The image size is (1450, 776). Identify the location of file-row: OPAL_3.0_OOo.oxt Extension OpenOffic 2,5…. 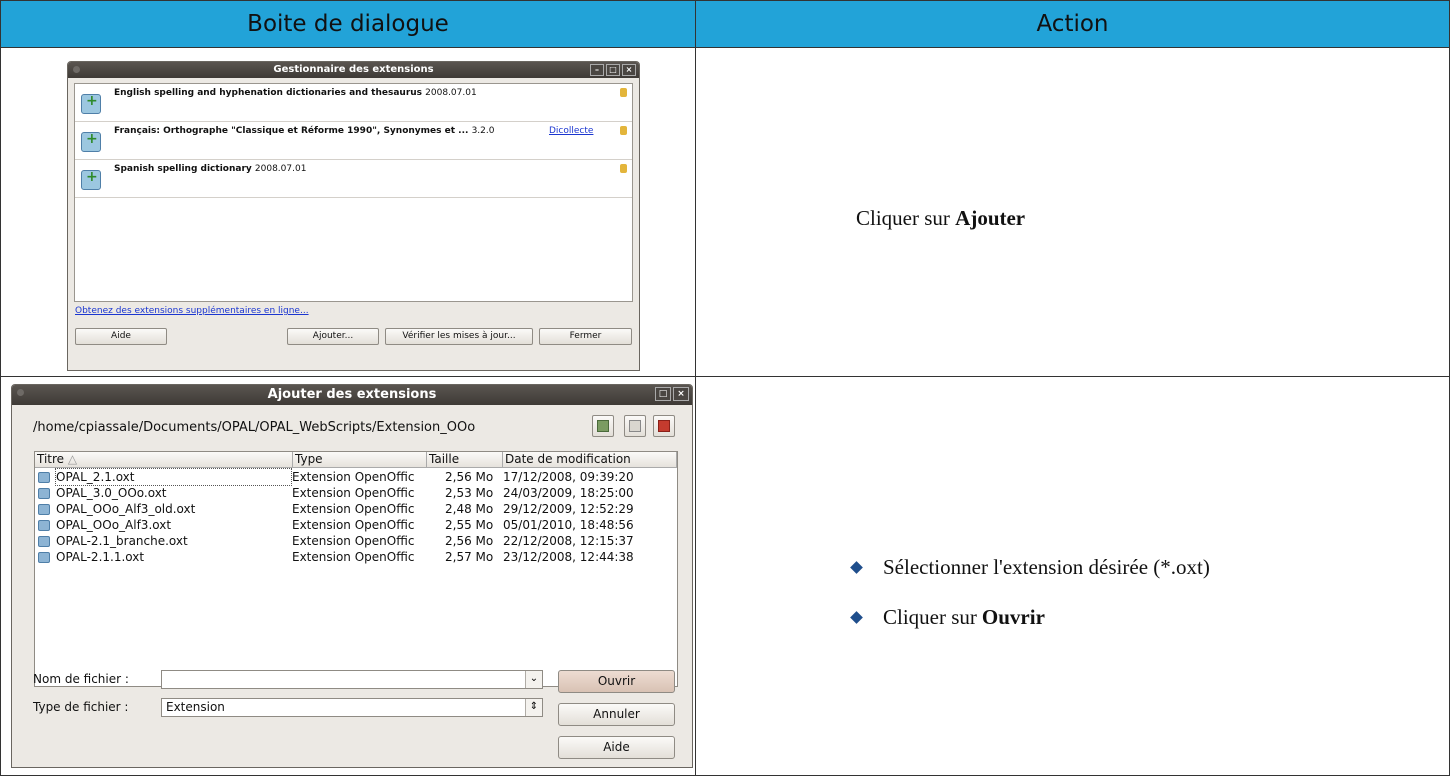
(355, 493).